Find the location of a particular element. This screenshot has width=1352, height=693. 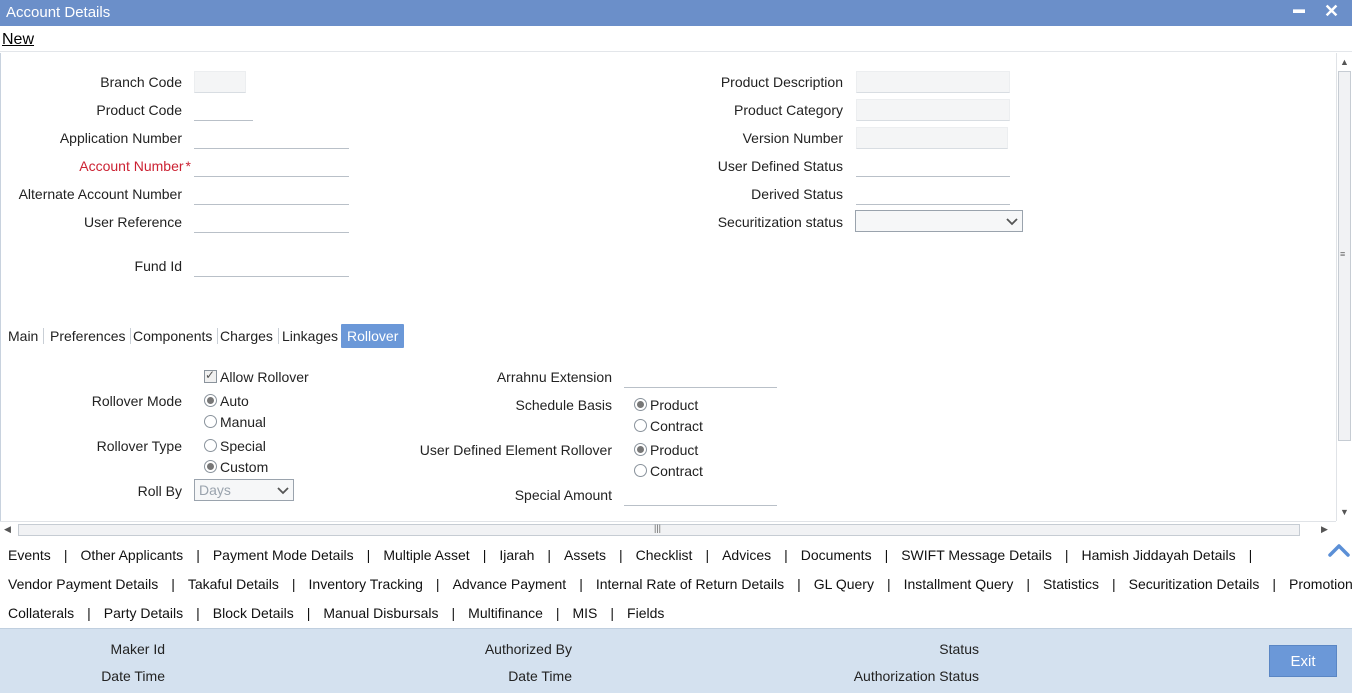

rollover-type-custom-radio is located at coordinates (210, 466).